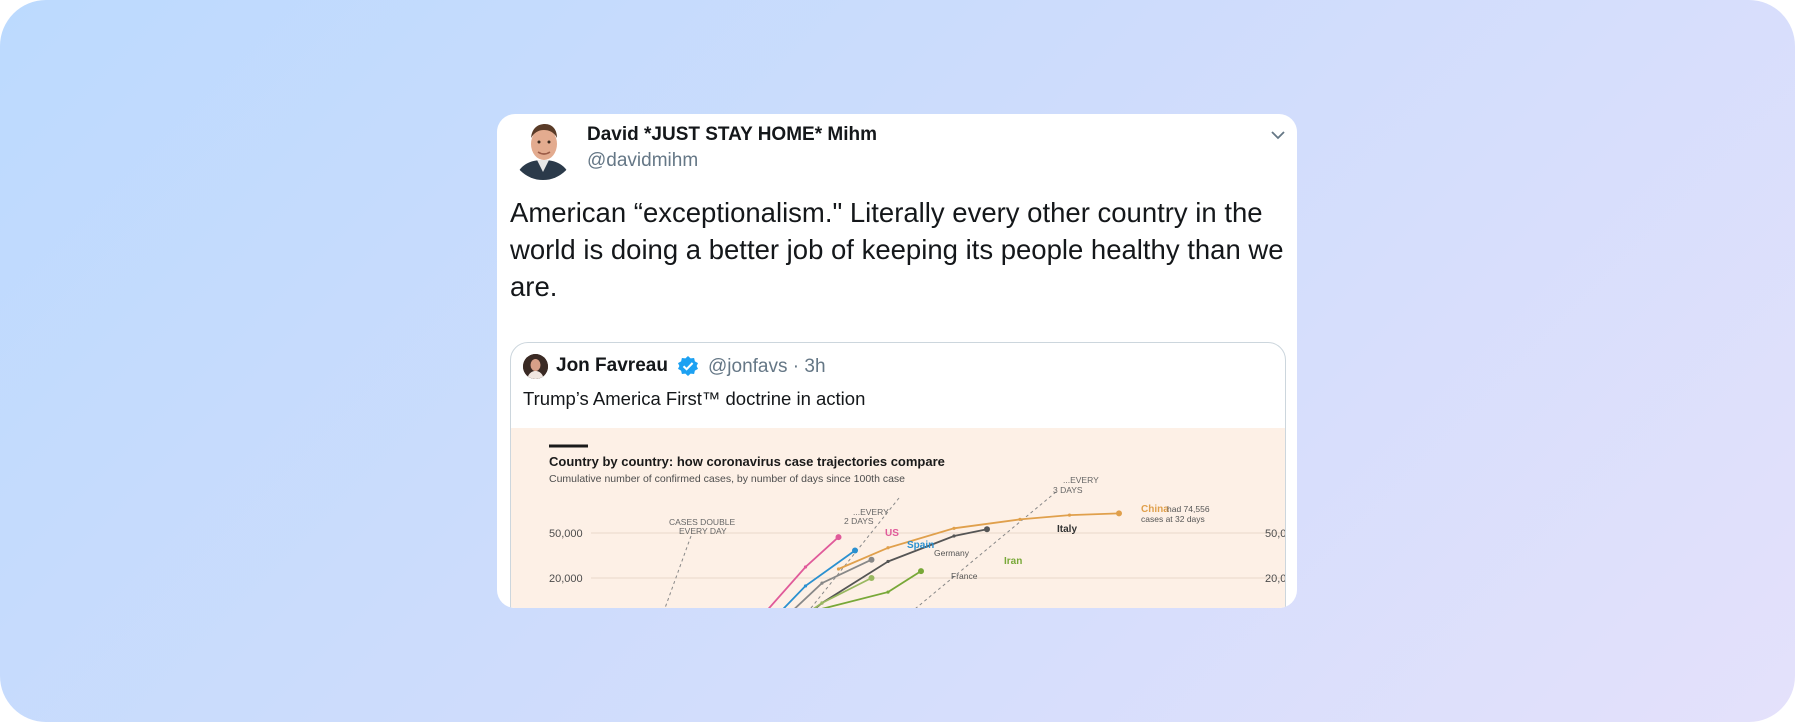 This screenshot has width=1795, height=722. I want to click on china-annotation-2: cases at 32 days, so click(1173, 519).